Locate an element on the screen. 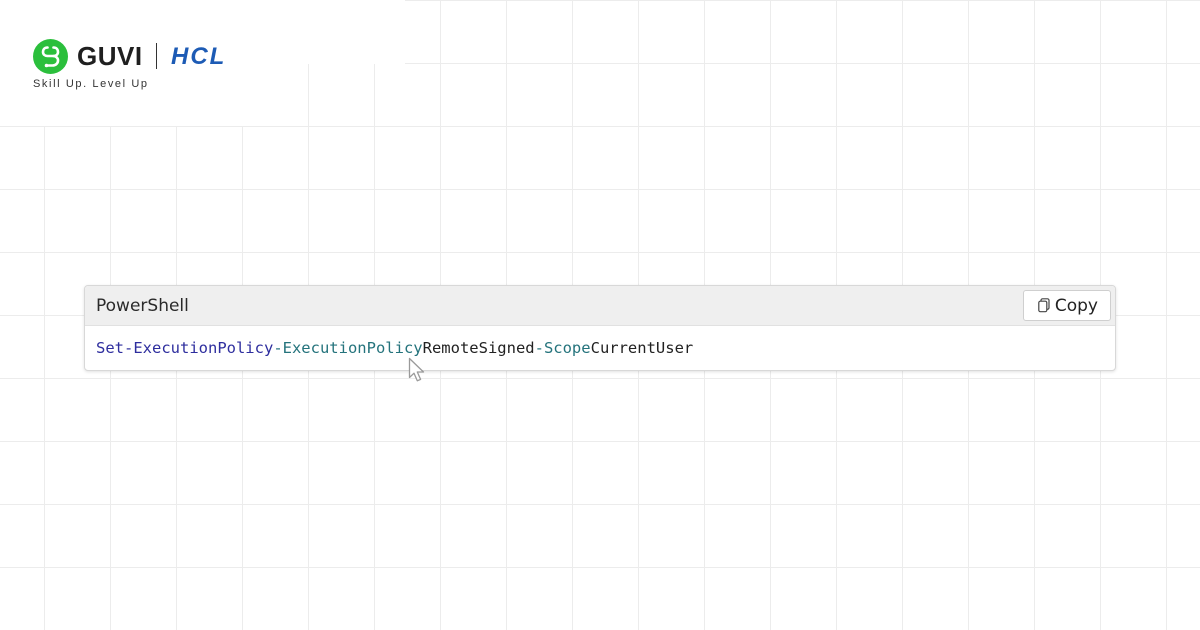 The image size is (1200, 630). code-token-argument: RemoteSigned is located at coordinates (478, 348).